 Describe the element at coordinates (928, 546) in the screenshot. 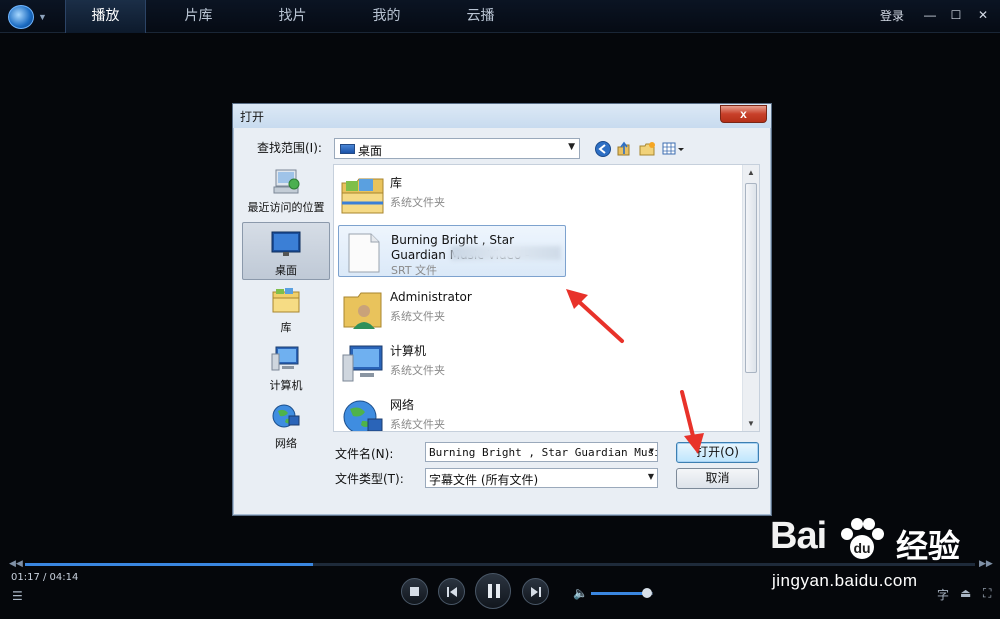

I see `watermark-brand-cn: 经验` at that location.